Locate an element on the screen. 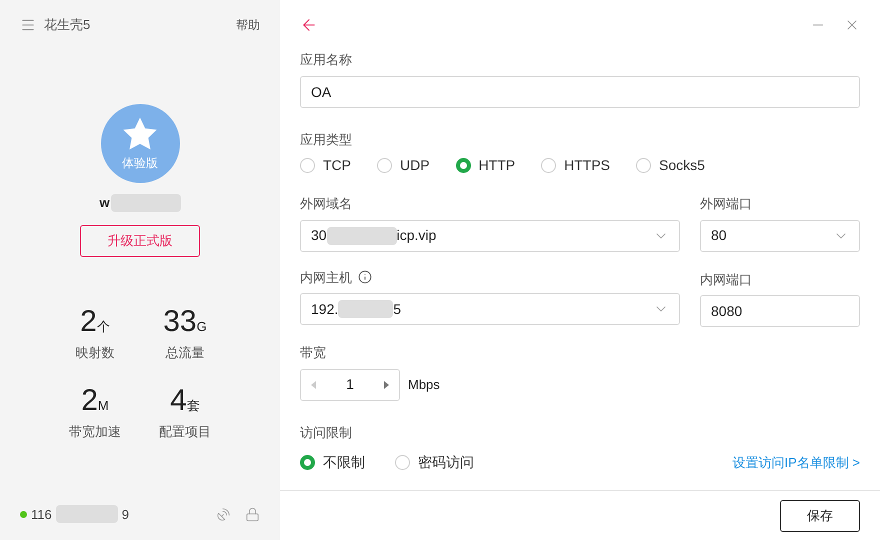  satellite-dish-icon is located at coordinates (223, 514).